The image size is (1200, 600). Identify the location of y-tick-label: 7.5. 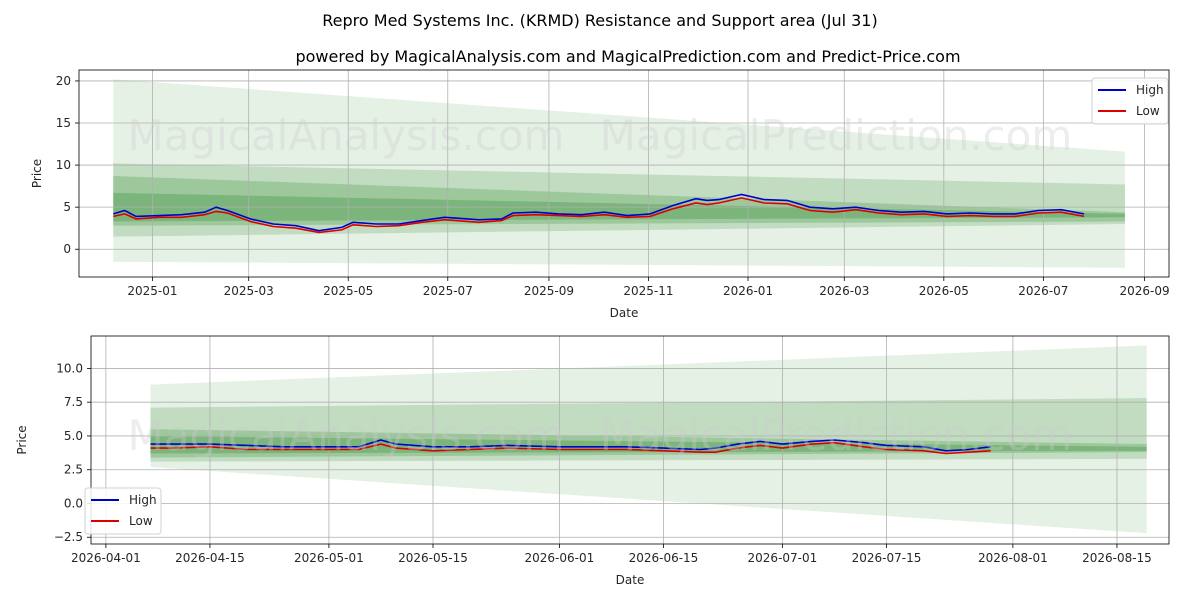
(73, 402).